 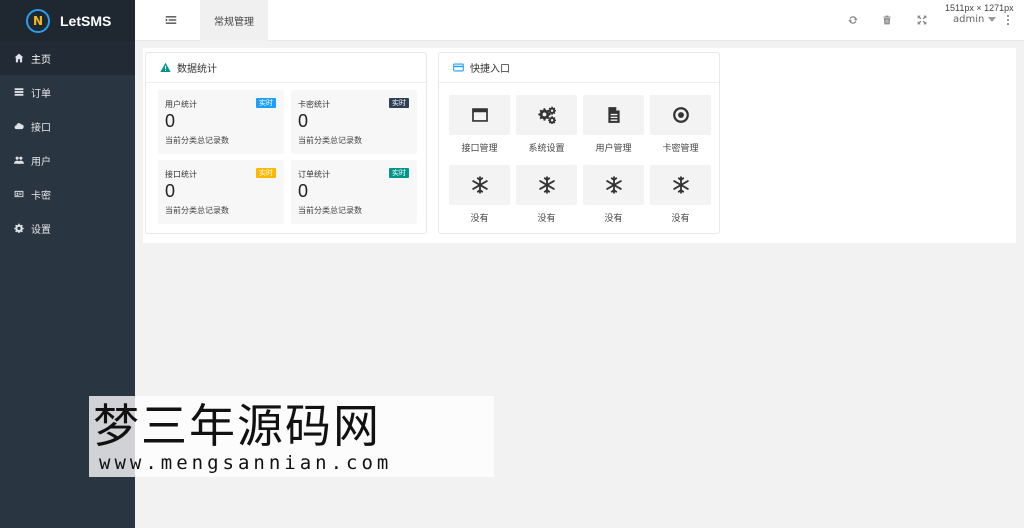 I want to click on quick-panel-header: 快捷入口, so click(x=579, y=68).